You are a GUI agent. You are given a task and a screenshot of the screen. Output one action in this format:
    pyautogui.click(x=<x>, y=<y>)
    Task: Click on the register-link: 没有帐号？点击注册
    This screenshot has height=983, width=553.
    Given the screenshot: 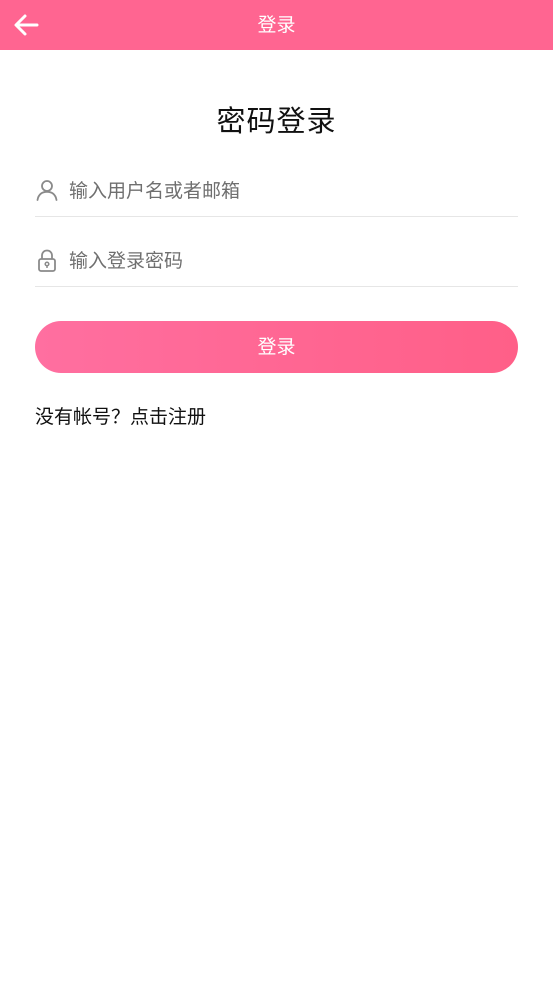 What is the action you would take?
    pyautogui.click(x=120, y=415)
    